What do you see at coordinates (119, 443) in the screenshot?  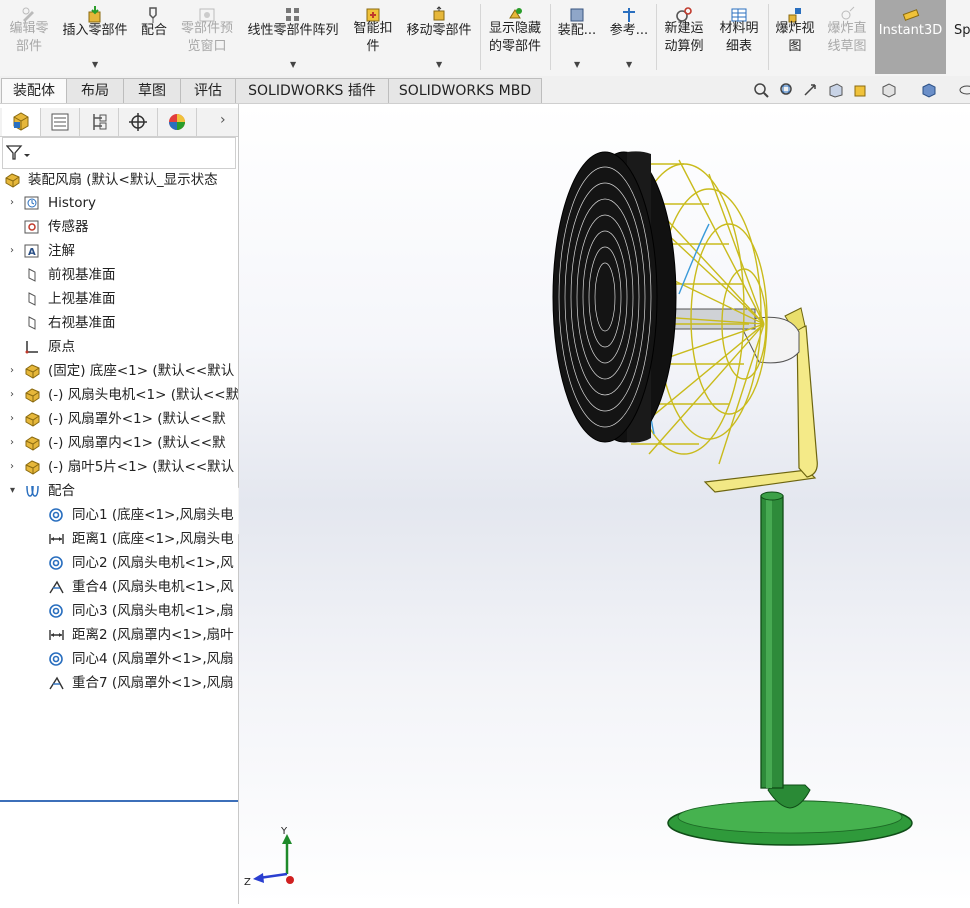 I see `tree-item: › (-) 风扇罩内<1> (默认<<默` at bounding box center [119, 443].